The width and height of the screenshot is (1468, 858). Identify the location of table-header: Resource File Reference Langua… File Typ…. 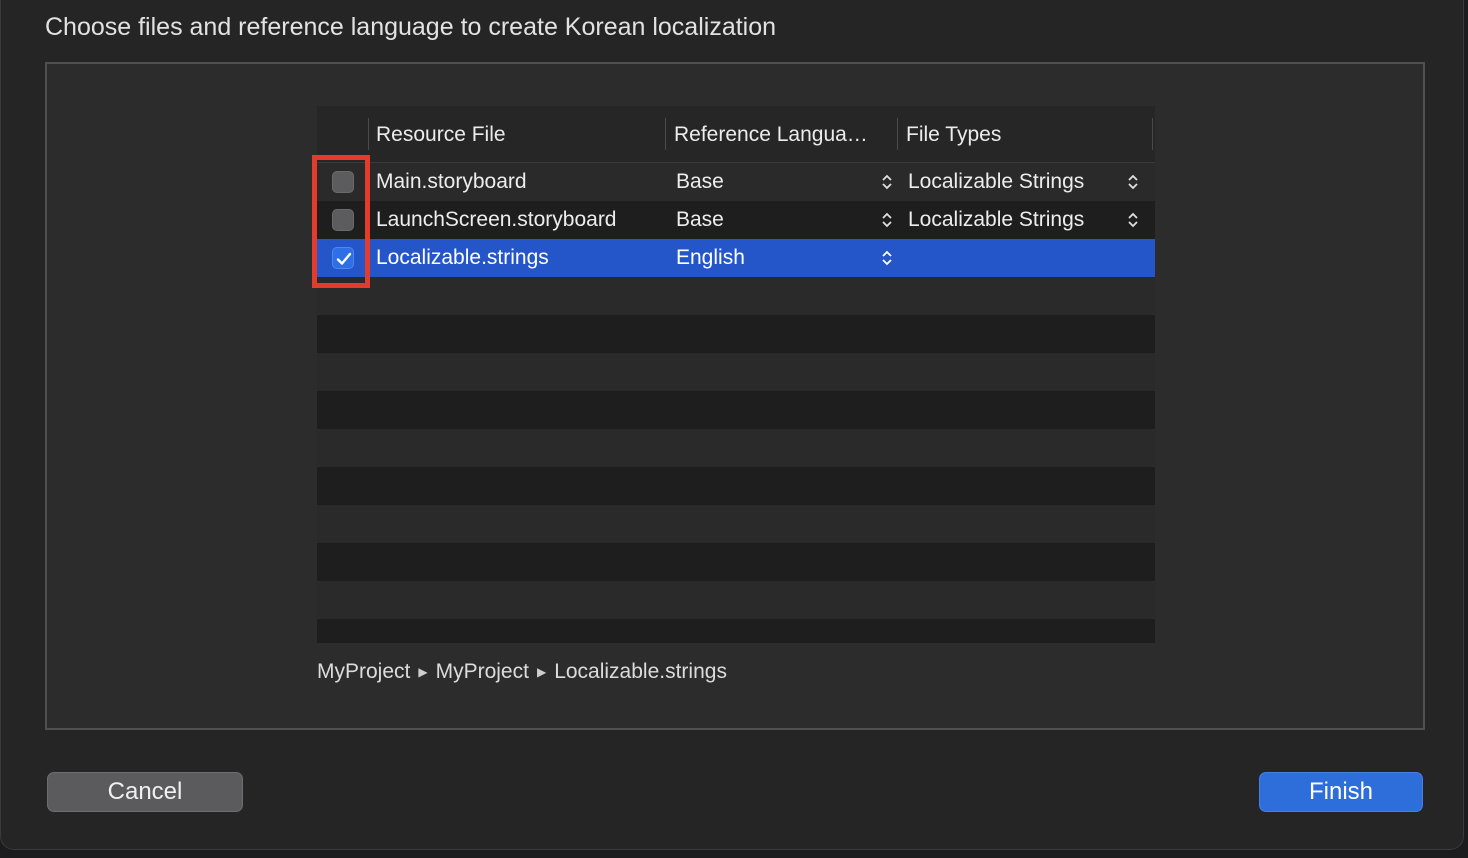
(736, 134).